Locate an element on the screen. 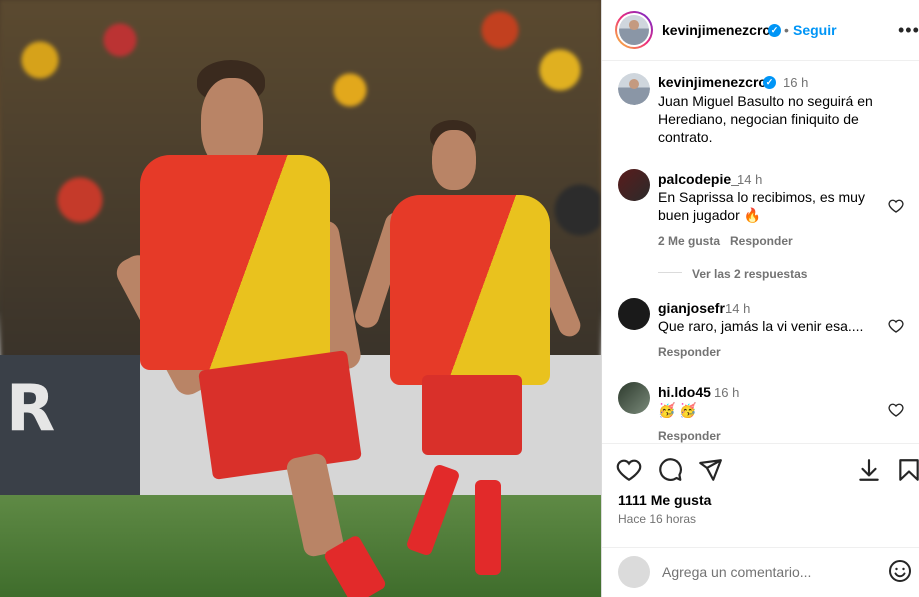 The width and height of the screenshot is (919, 597). more-icon: ••• is located at coordinates (908, 30).